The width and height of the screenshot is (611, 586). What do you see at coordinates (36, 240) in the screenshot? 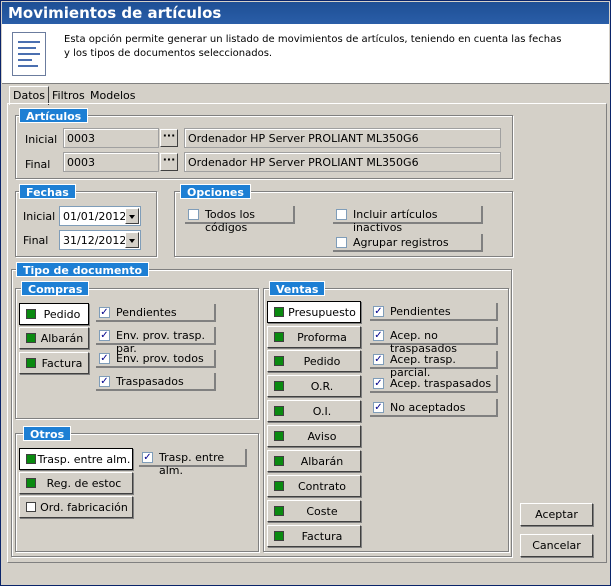
I see `fecha-final-label: Final` at bounding box center [36, 240].